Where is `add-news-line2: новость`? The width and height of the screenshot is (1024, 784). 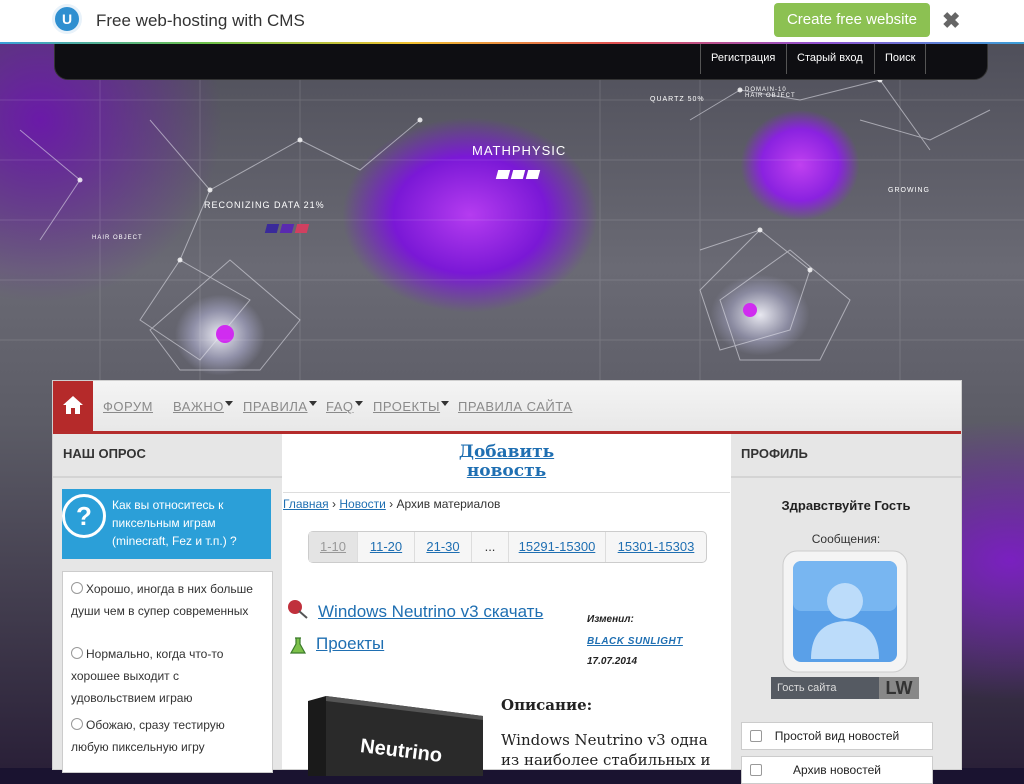 add-news-line2: новость is located at coordinates (506, 471).